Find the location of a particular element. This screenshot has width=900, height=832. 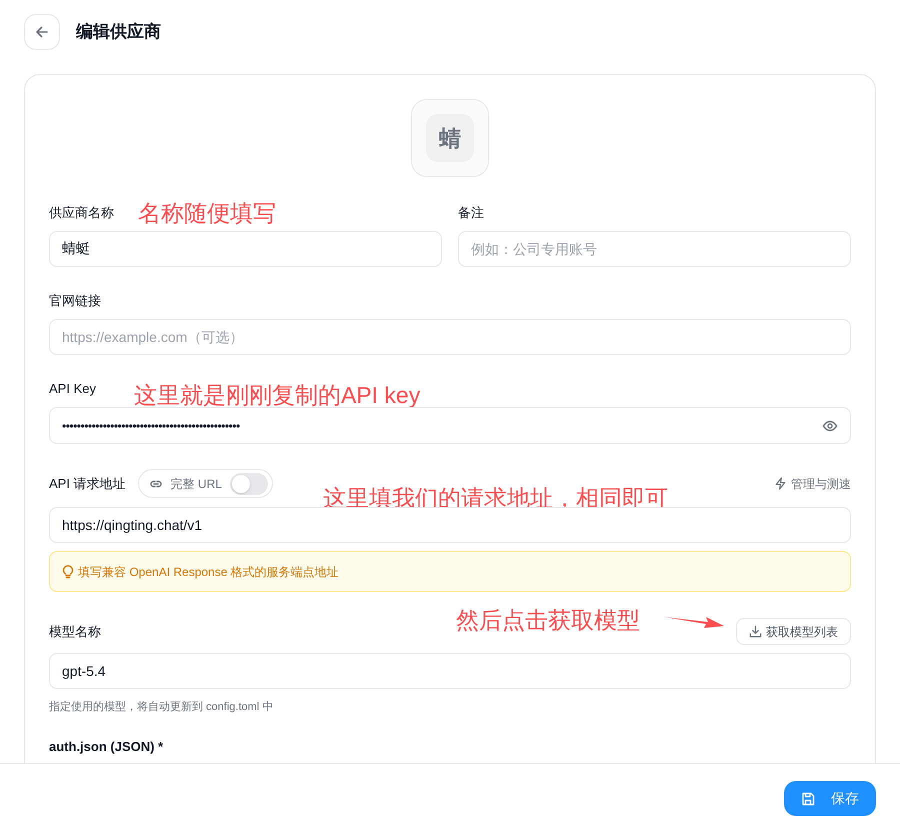

avatar-letter: 蜻 is located at coordinates (450, 138).